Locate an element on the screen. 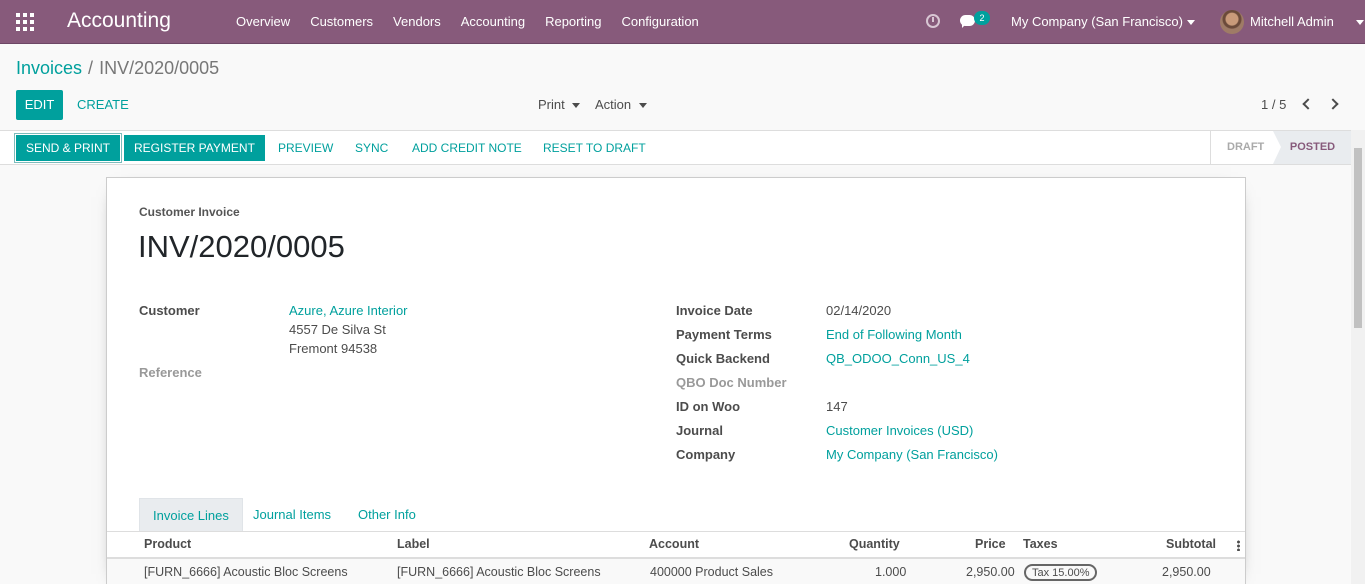 Image resolution: width=1365 pixels, height=584 pixels. add-credit-note-button: ADD CREDIT NOTE is located at coordinates (467, 148).